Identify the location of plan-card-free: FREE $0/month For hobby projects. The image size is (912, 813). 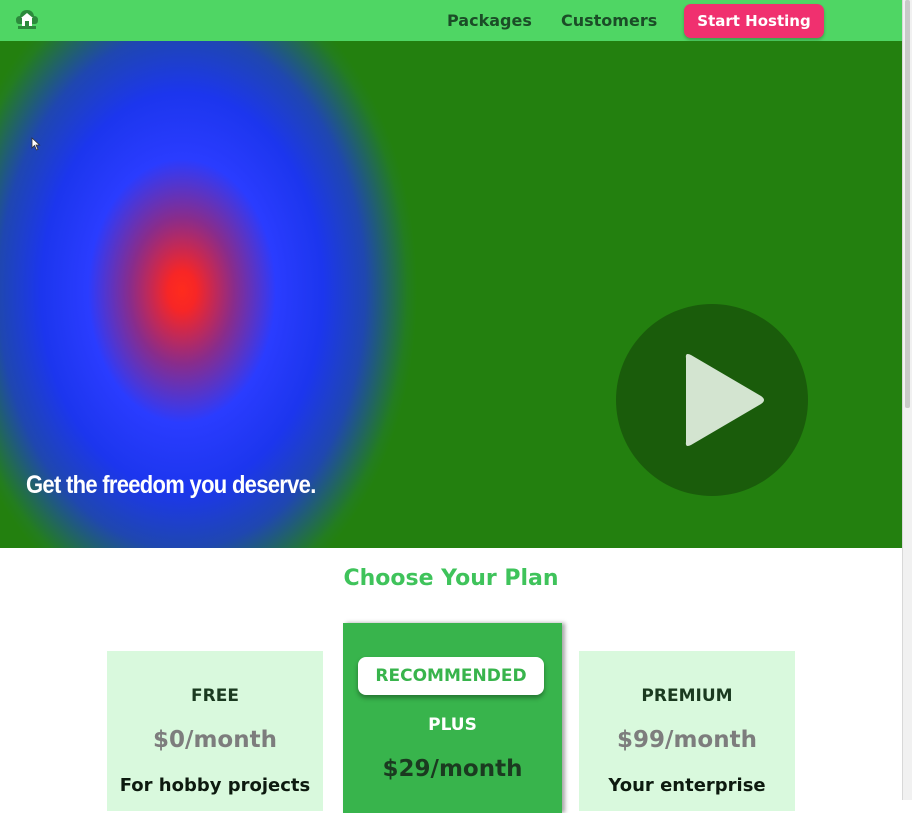
(215, 731).